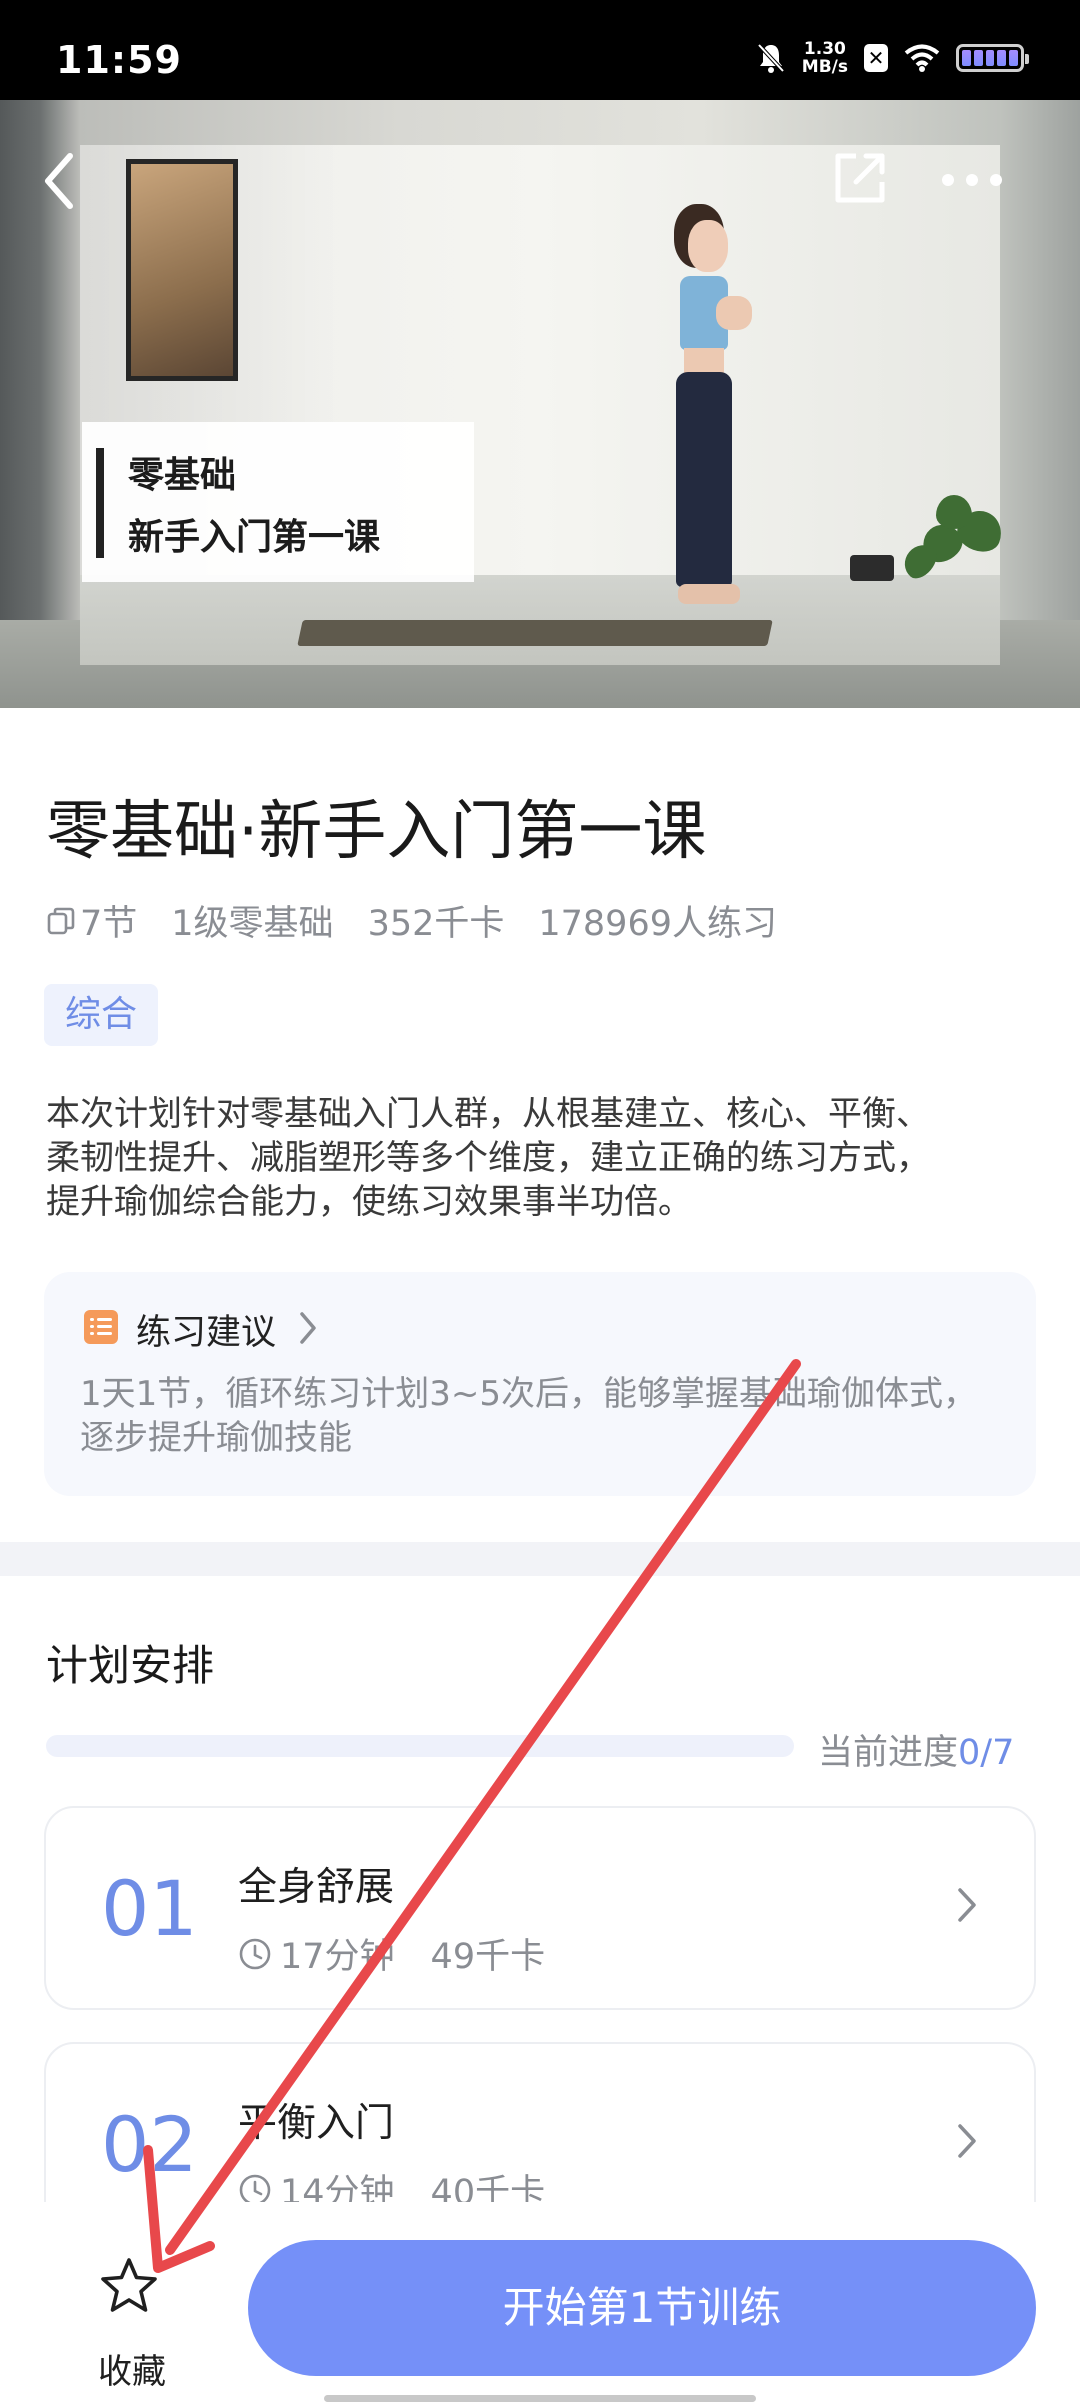  I want to click on bottom-action-bar: 收藏 开始第1节训练, so click(540, 2305).